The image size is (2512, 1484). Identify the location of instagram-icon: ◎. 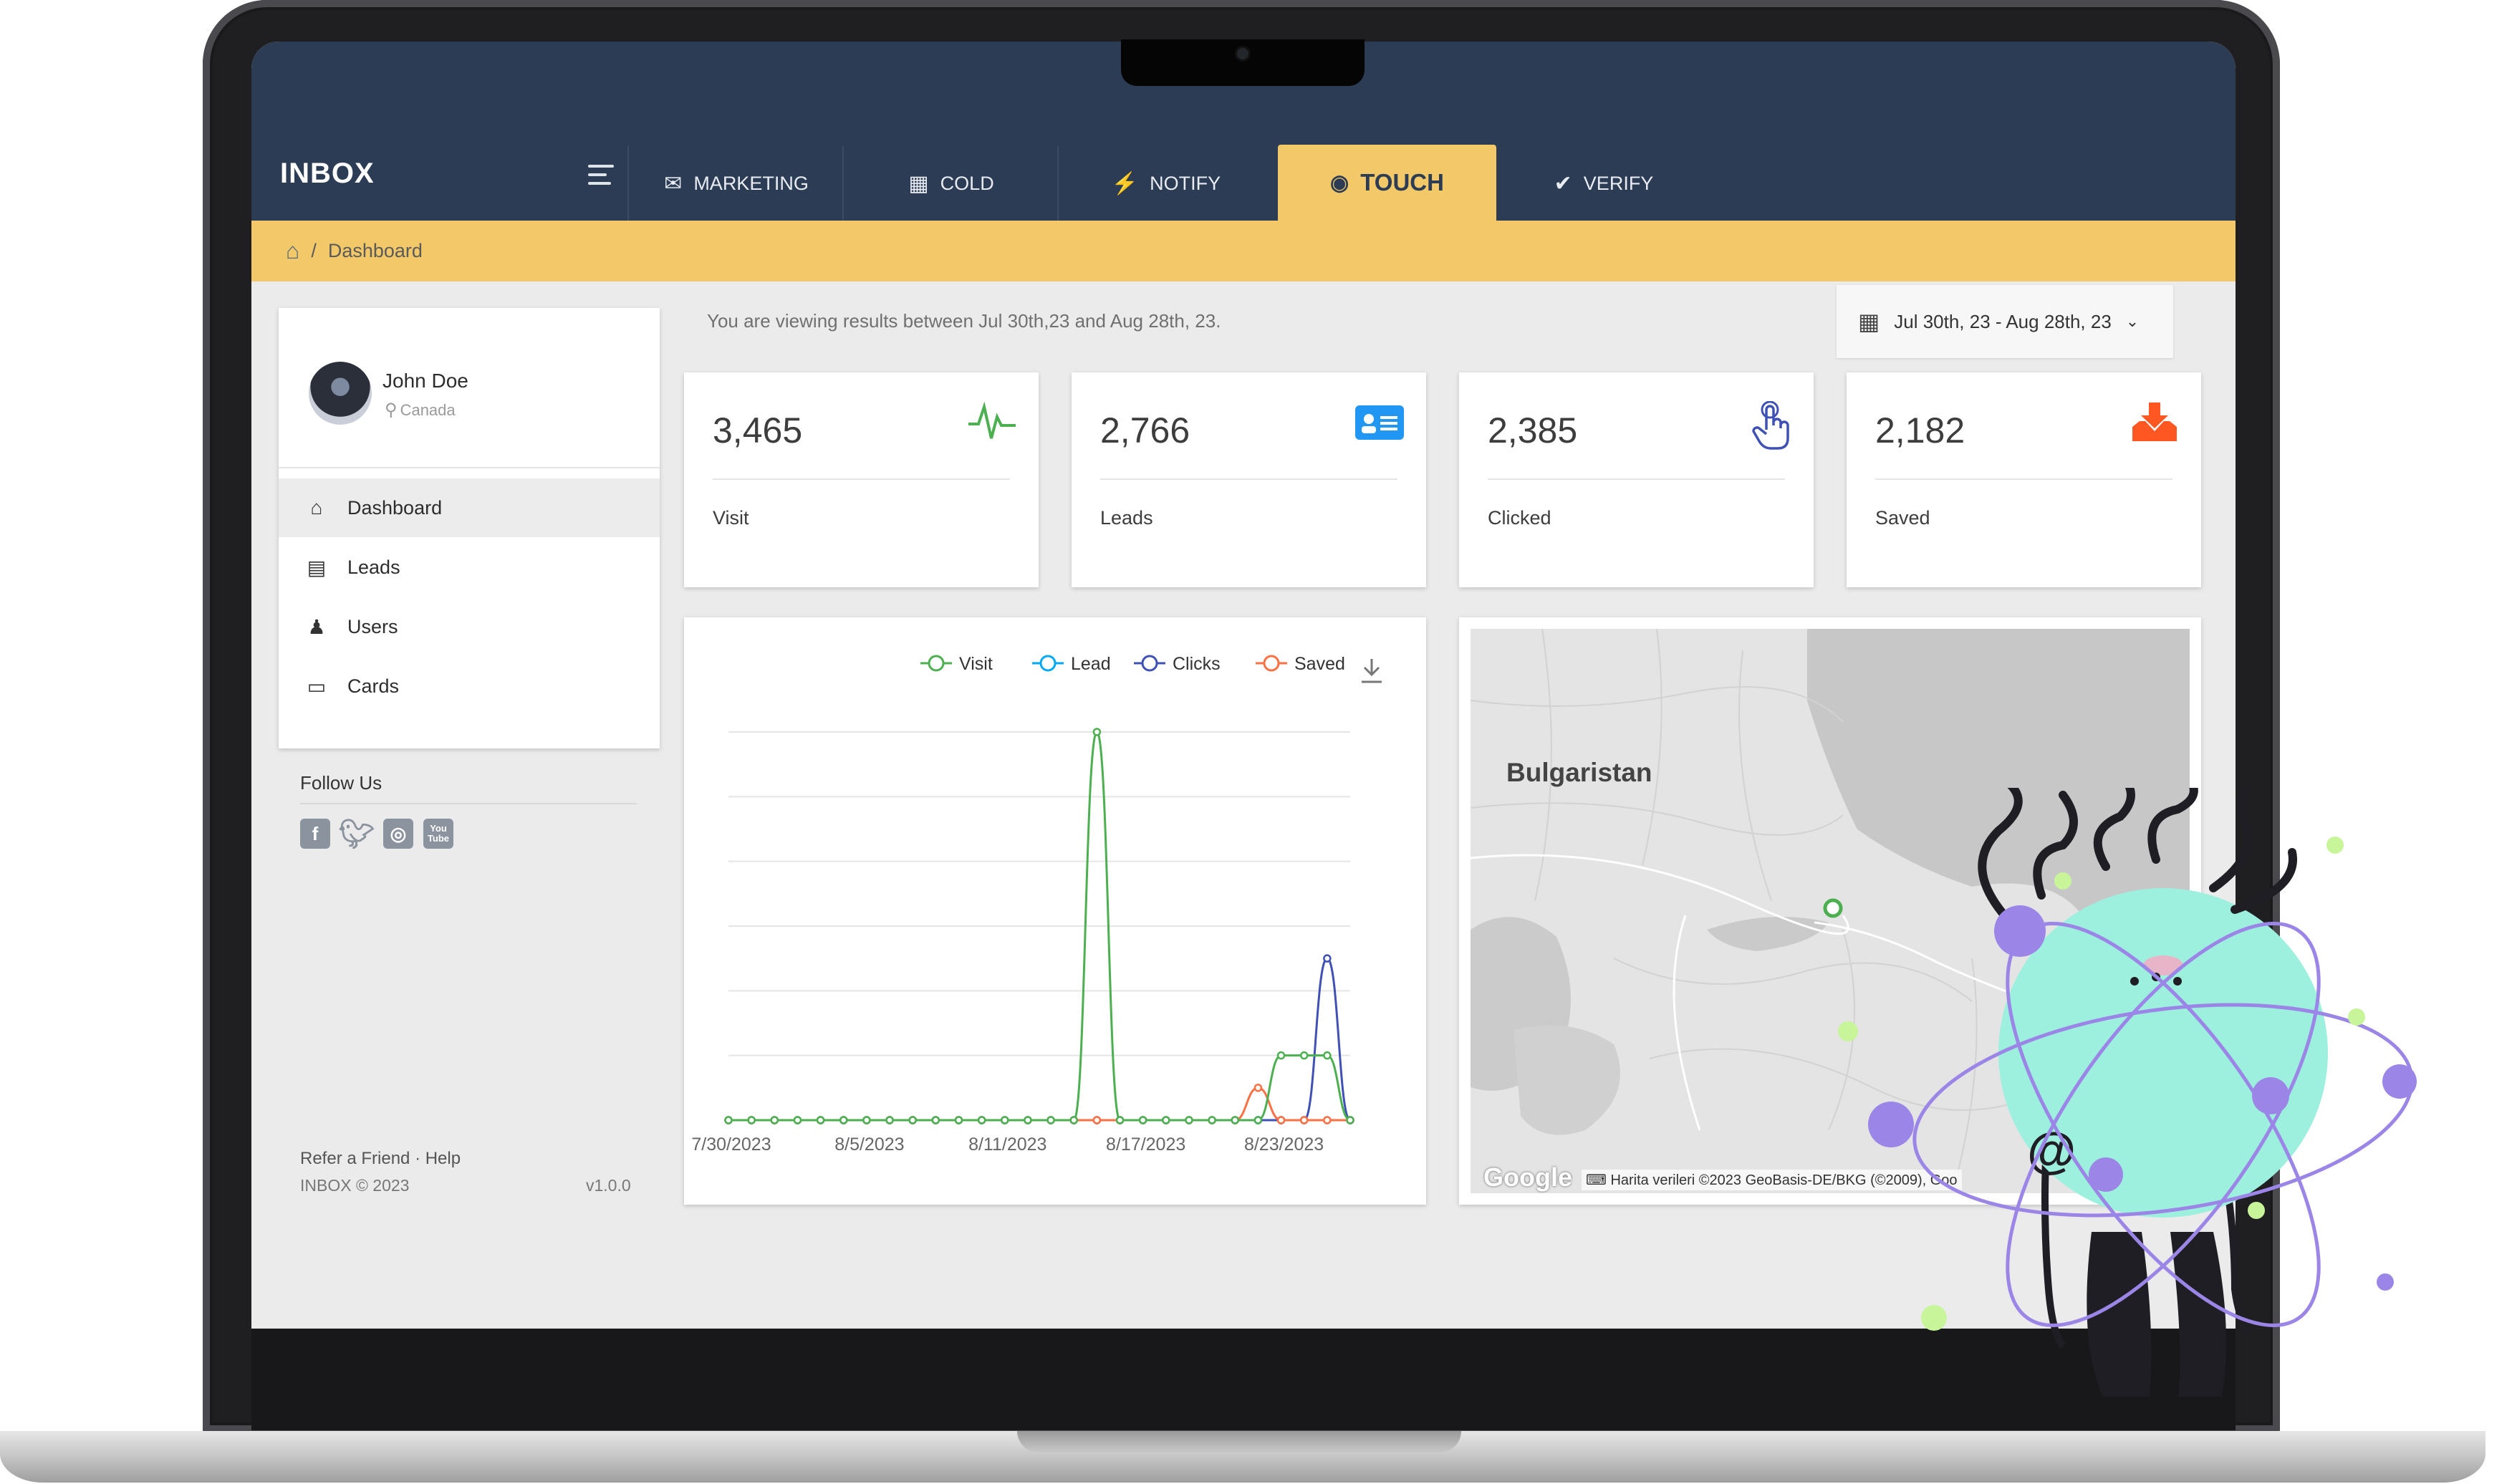
(398, 834).